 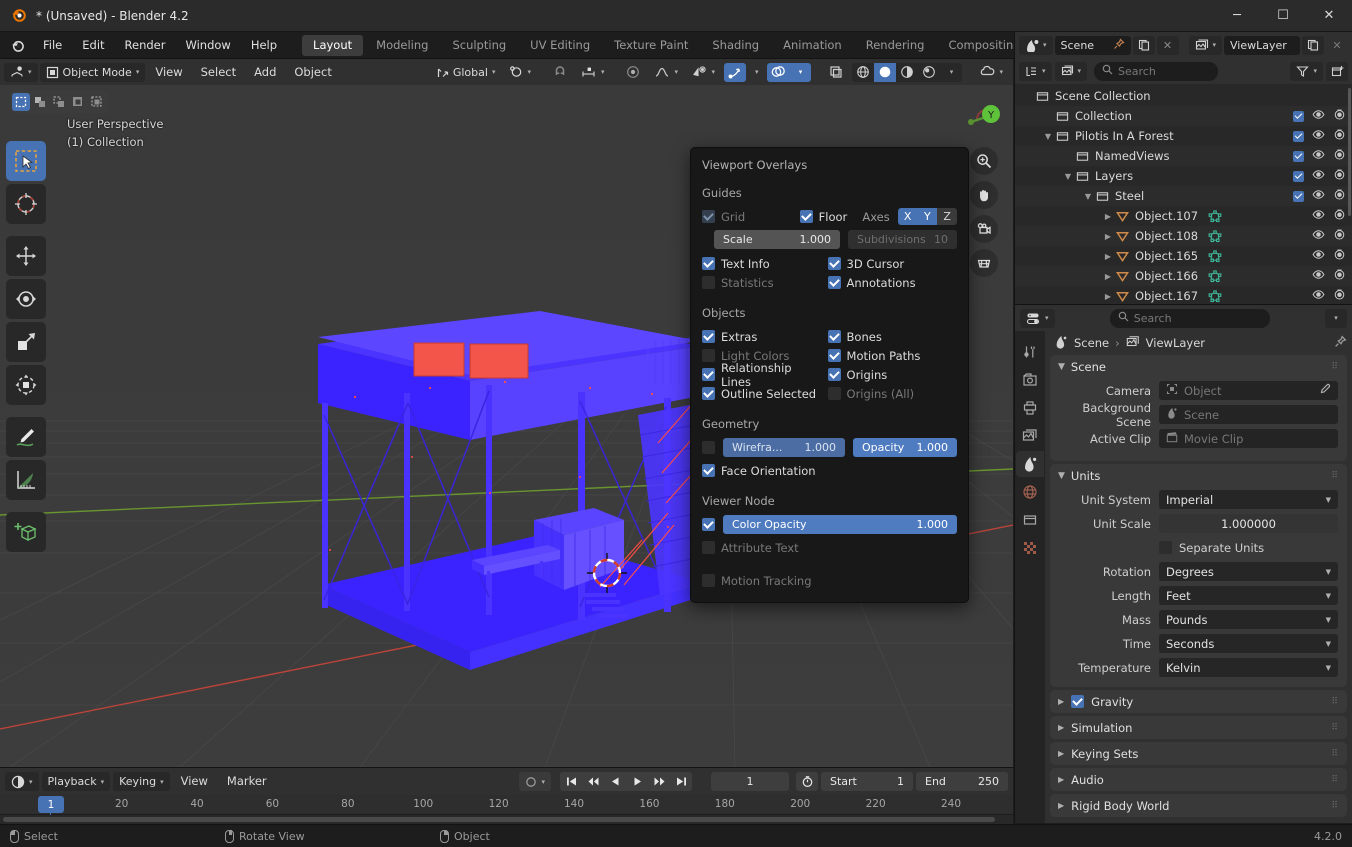 I want to click on overlay-statistics-checkbox: Statistics, so click(x=761, y=282).